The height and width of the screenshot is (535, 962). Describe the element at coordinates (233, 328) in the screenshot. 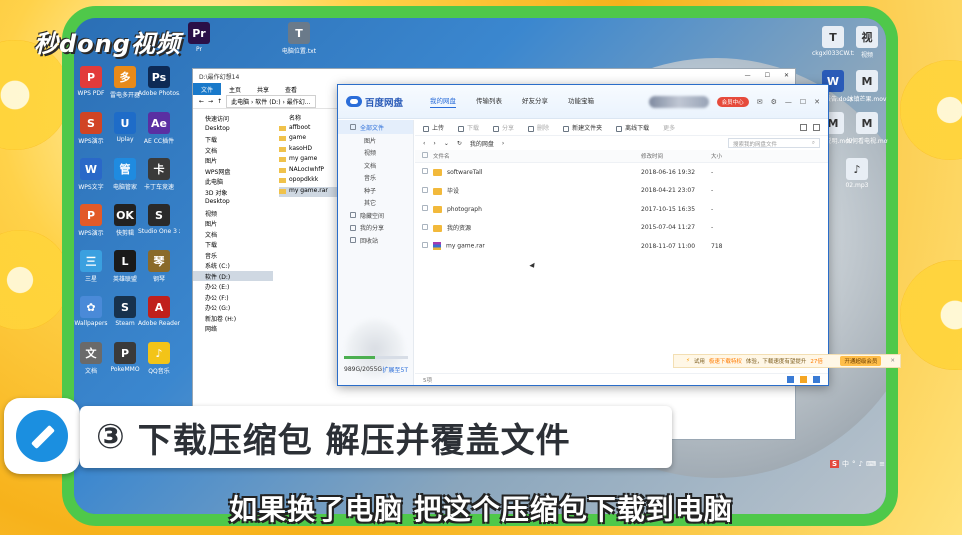

I see `nav-item: 网络` at that location.